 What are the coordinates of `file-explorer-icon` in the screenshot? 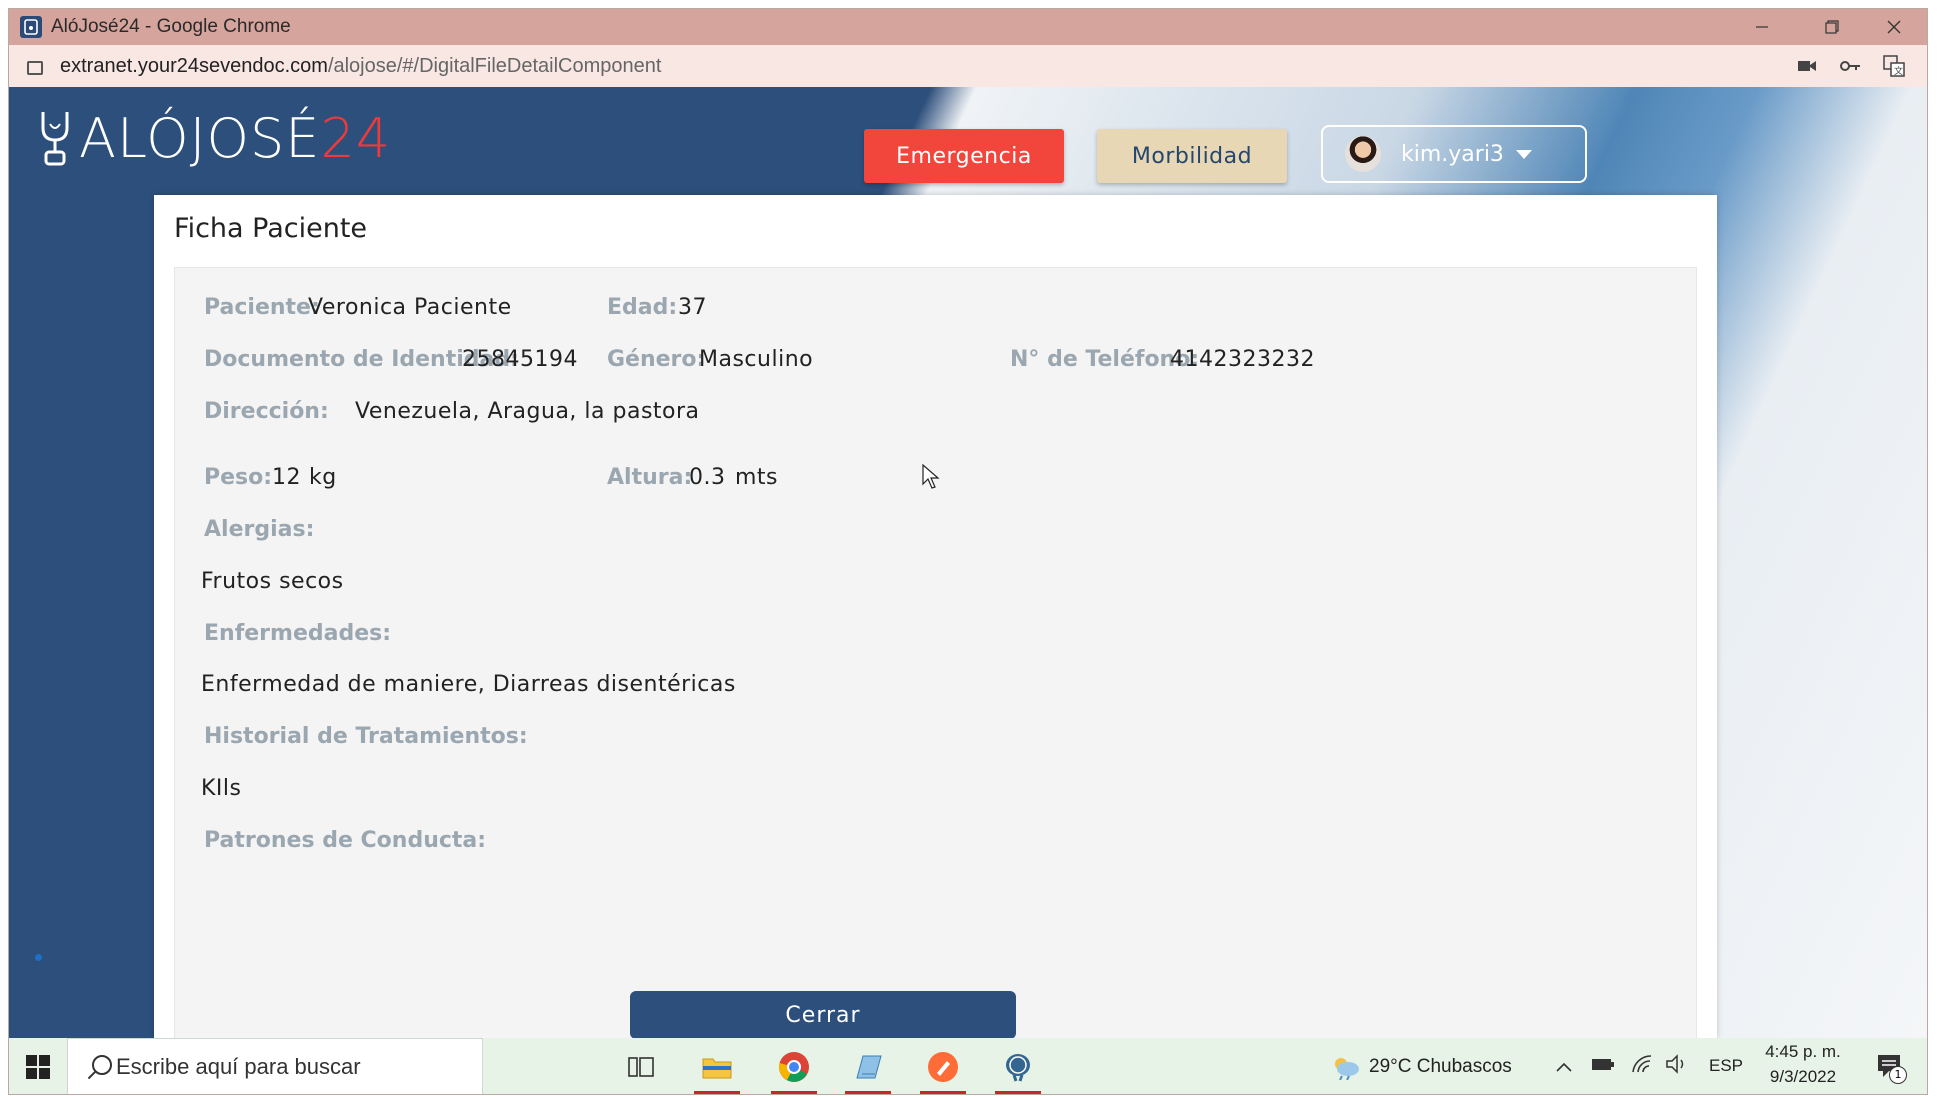 It's located at (717, 1069).